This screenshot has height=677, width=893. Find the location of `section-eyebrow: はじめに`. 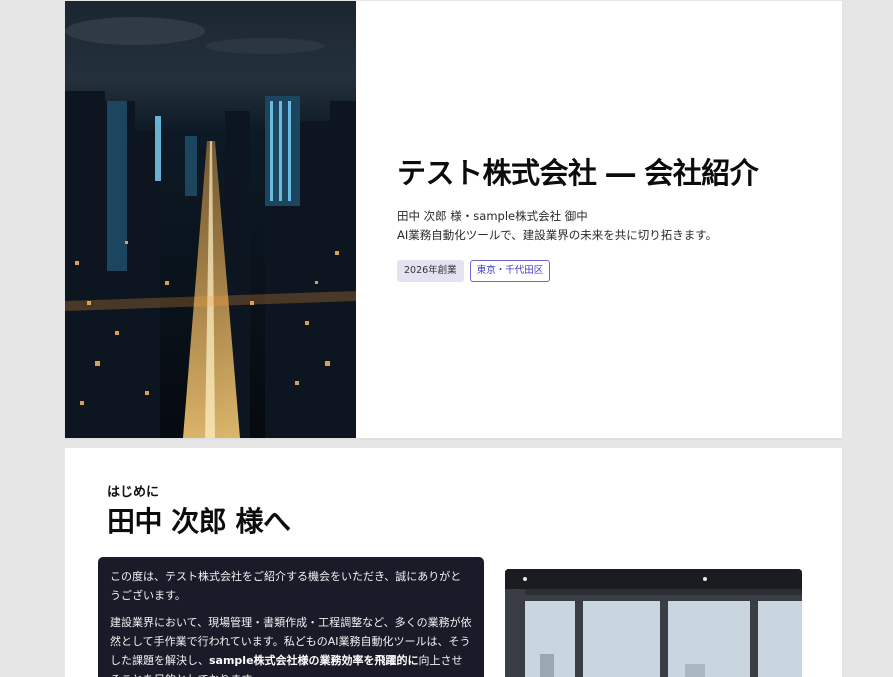

section-eyebrow: はじめに is located at coordinates (133, 492).